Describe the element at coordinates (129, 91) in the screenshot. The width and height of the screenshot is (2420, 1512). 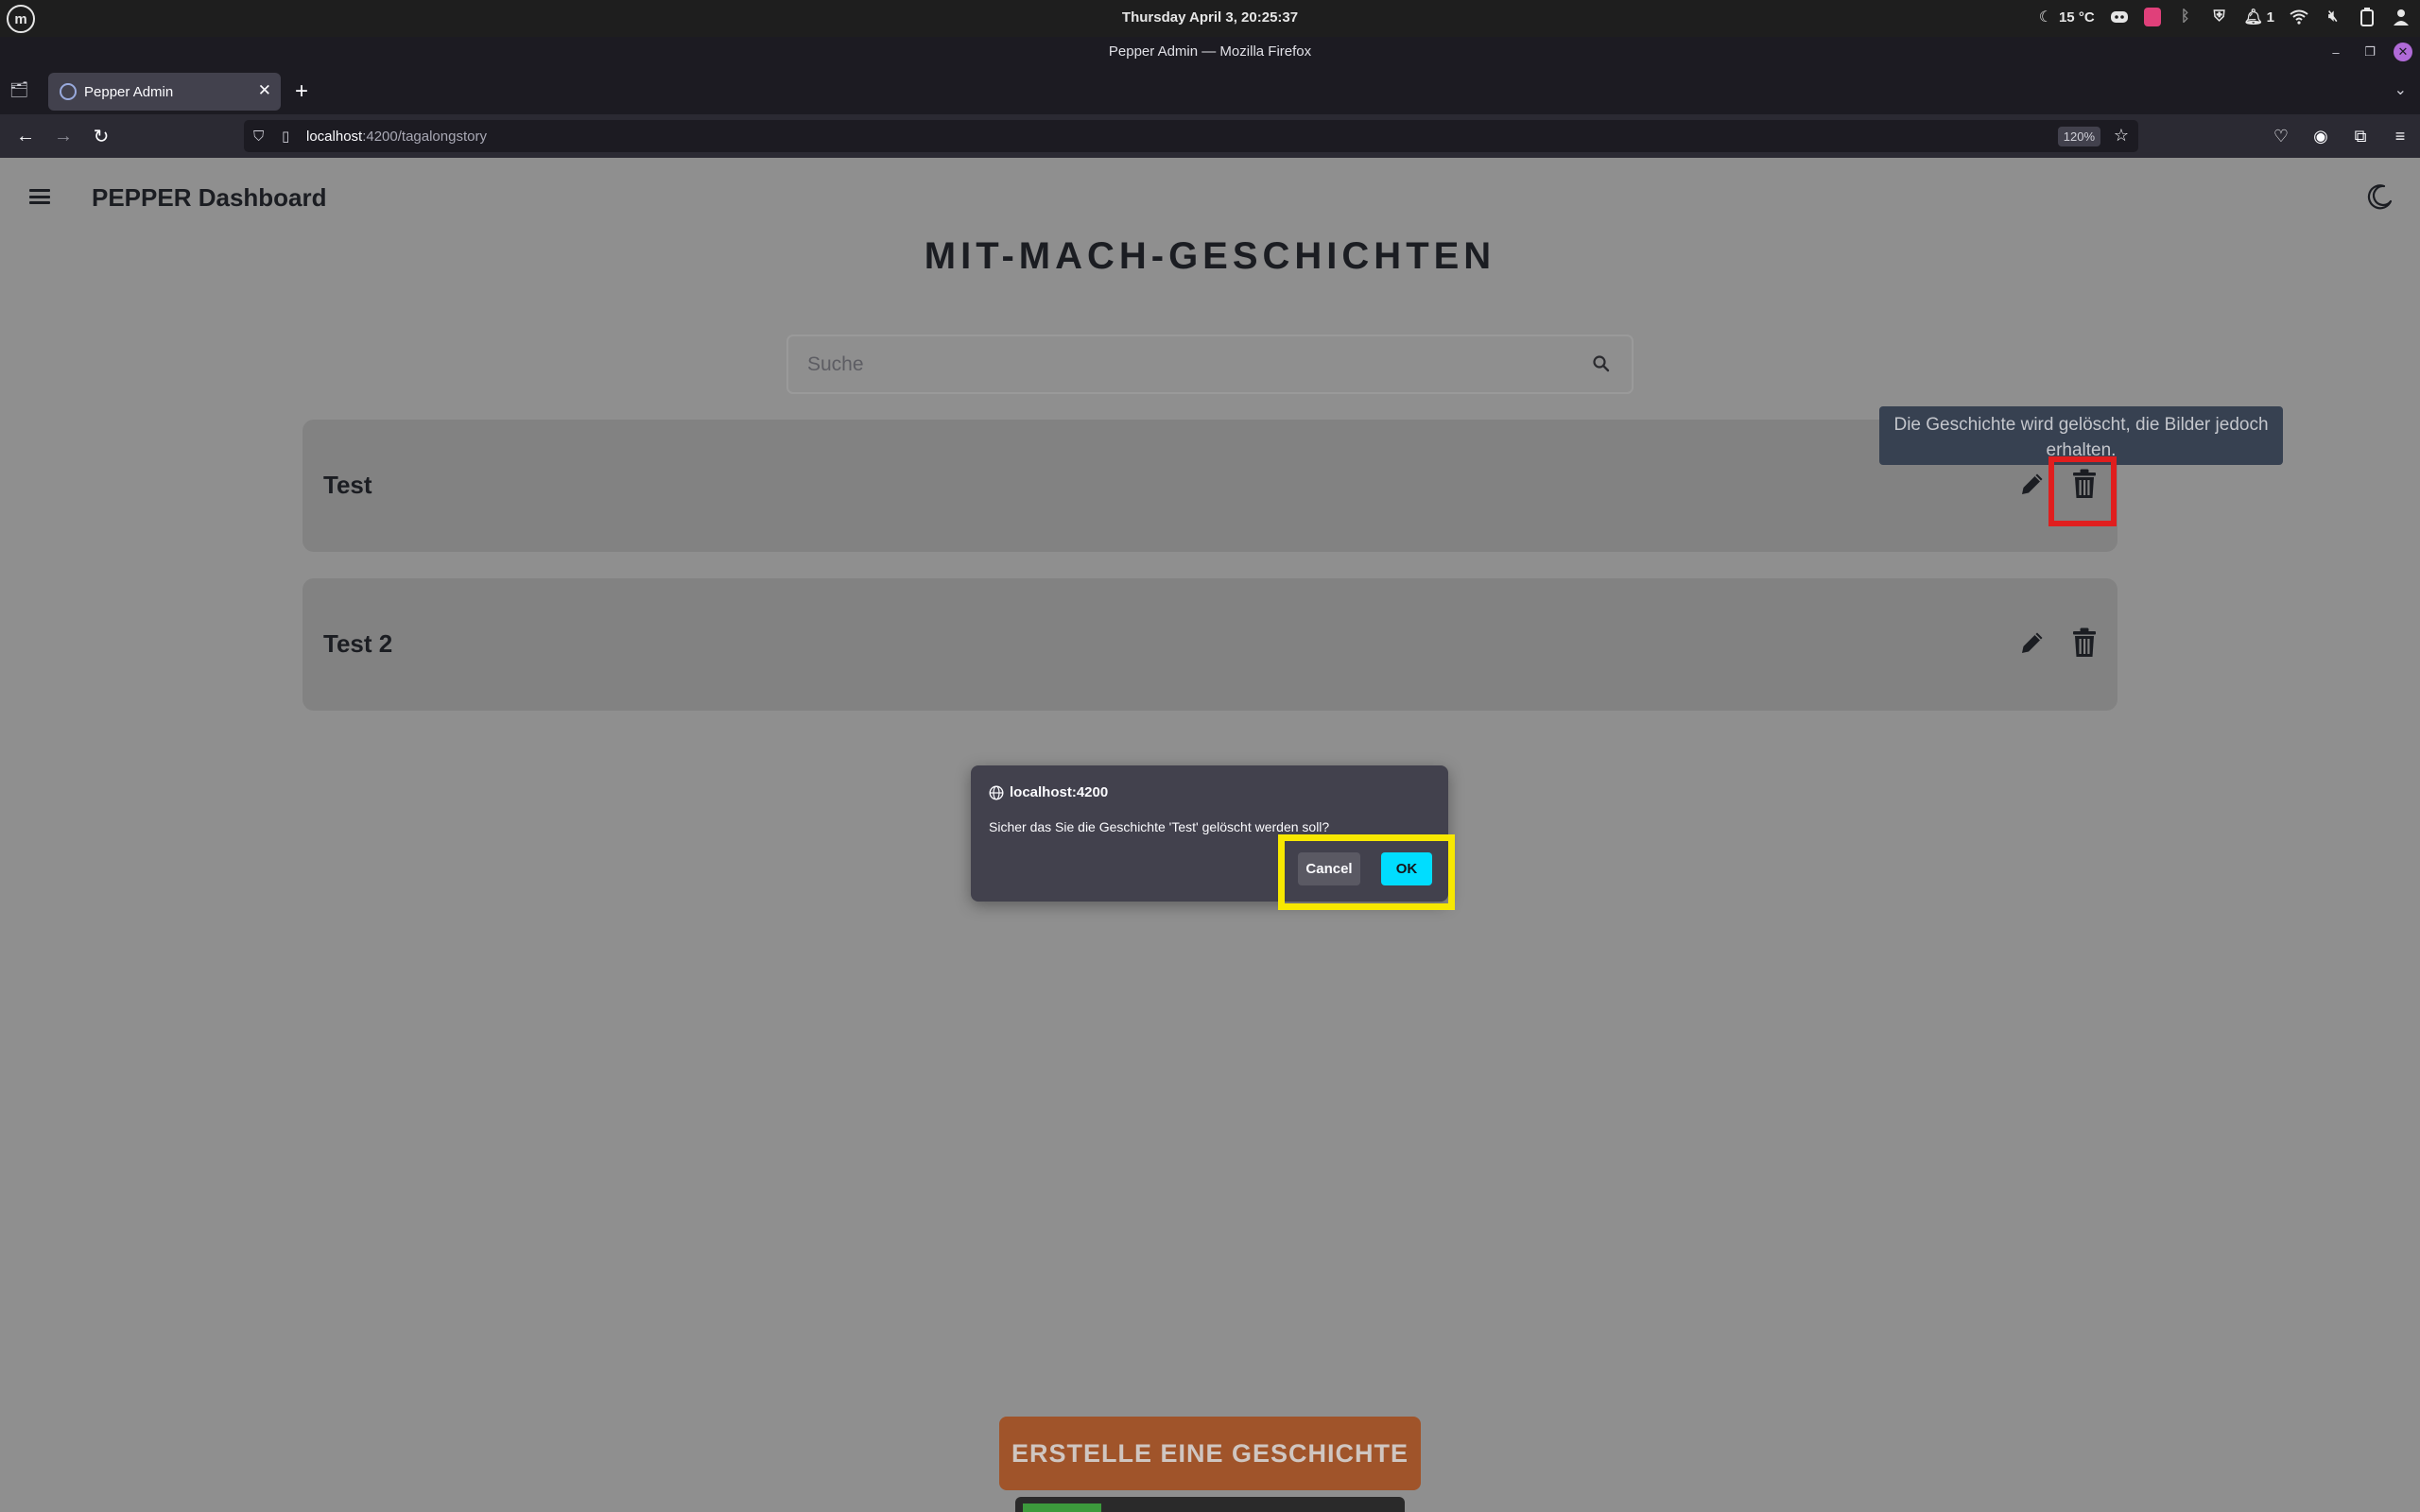
I see `tab-title: Pepper Admin` at that location.